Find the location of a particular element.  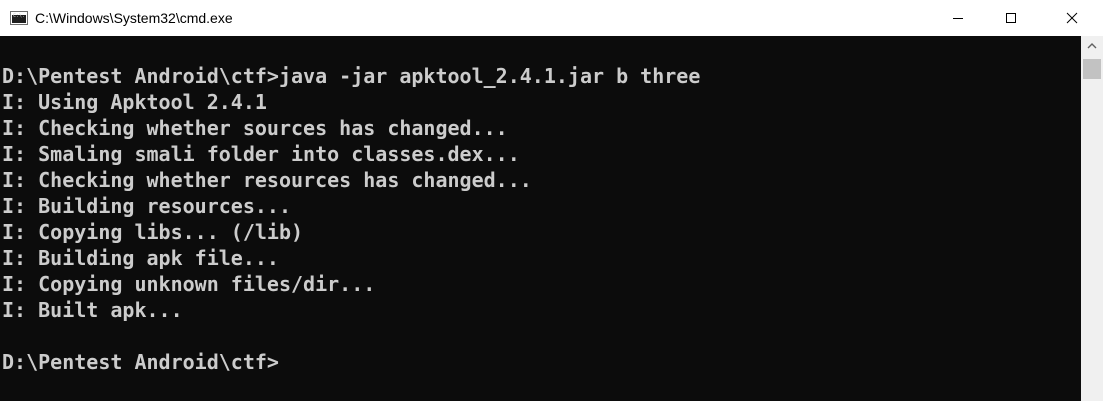

console-line: I: Copying libs... (/lib) is located at coordinates (153, 232).